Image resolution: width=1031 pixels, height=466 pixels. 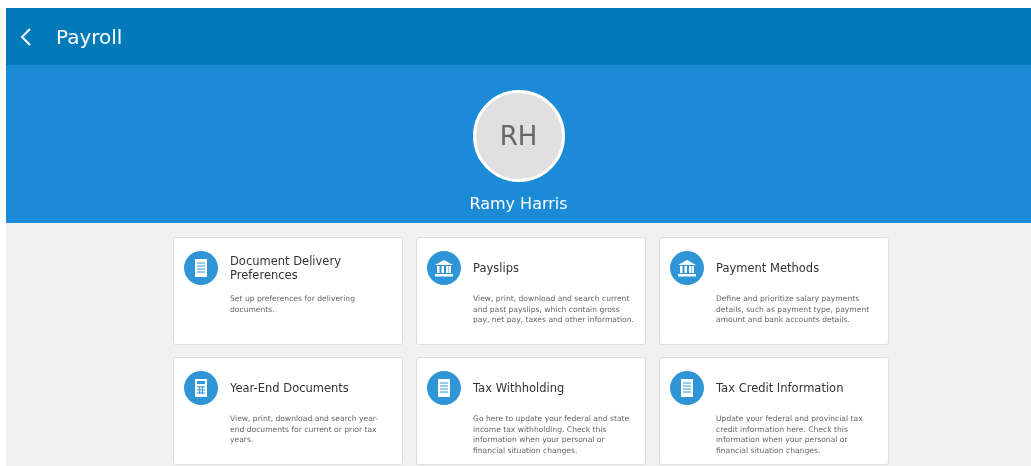 What do you see at coordinates (518, 203) in the screenshot?
I see `user-name: Ramy Harris` at bounding box center [518, 203].